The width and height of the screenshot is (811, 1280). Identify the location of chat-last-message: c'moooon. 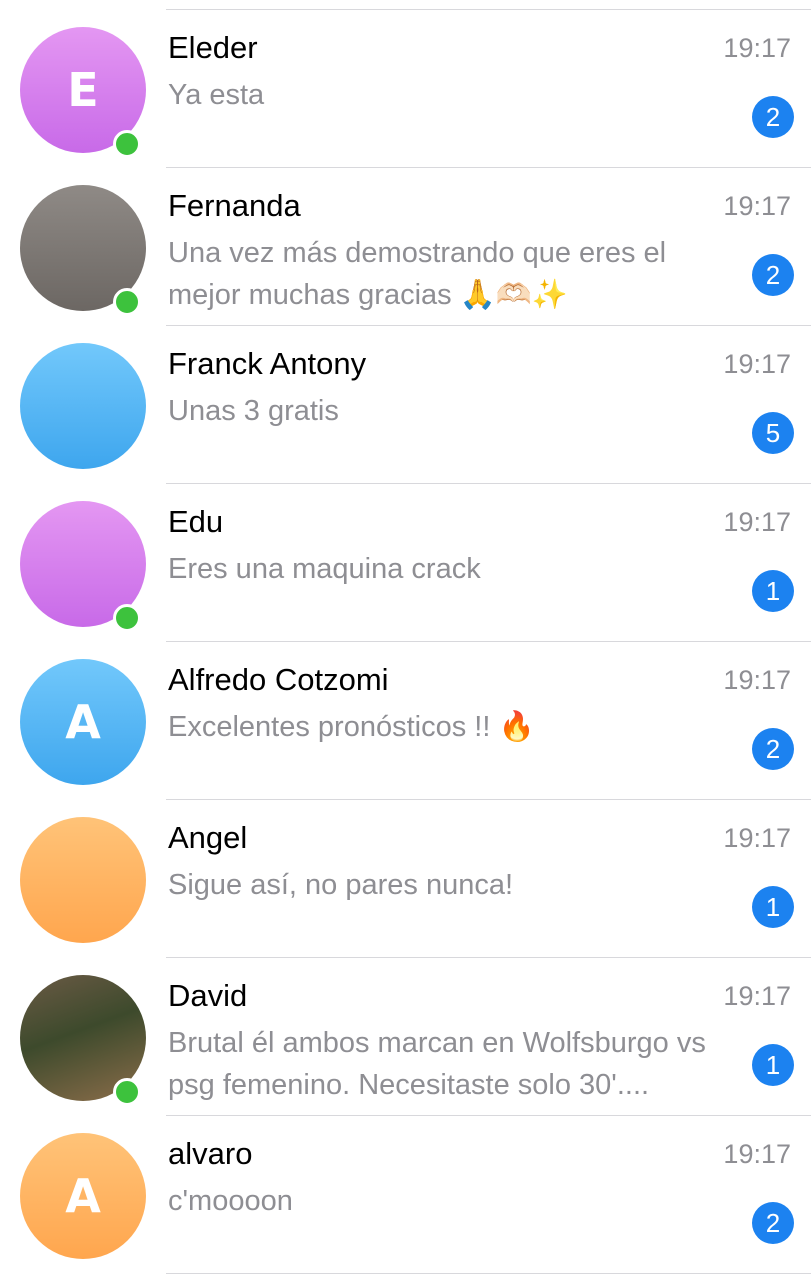
(230, 1201).